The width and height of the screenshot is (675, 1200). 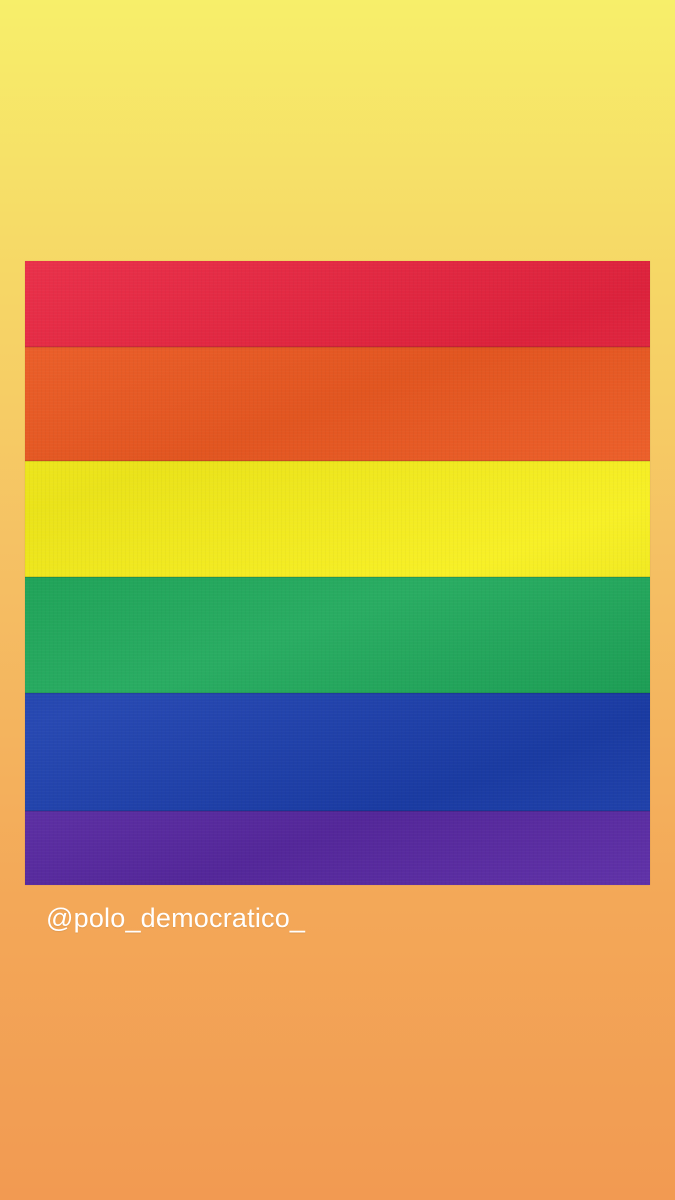 I want to click on flag-stripe-green, so click(x=337, y=635).